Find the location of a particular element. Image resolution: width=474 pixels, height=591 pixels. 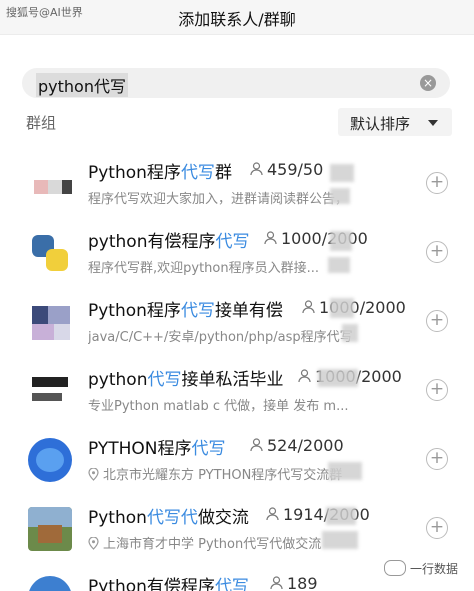

group-name: Python有偿程序代写 is located at coordinates (168, 581).